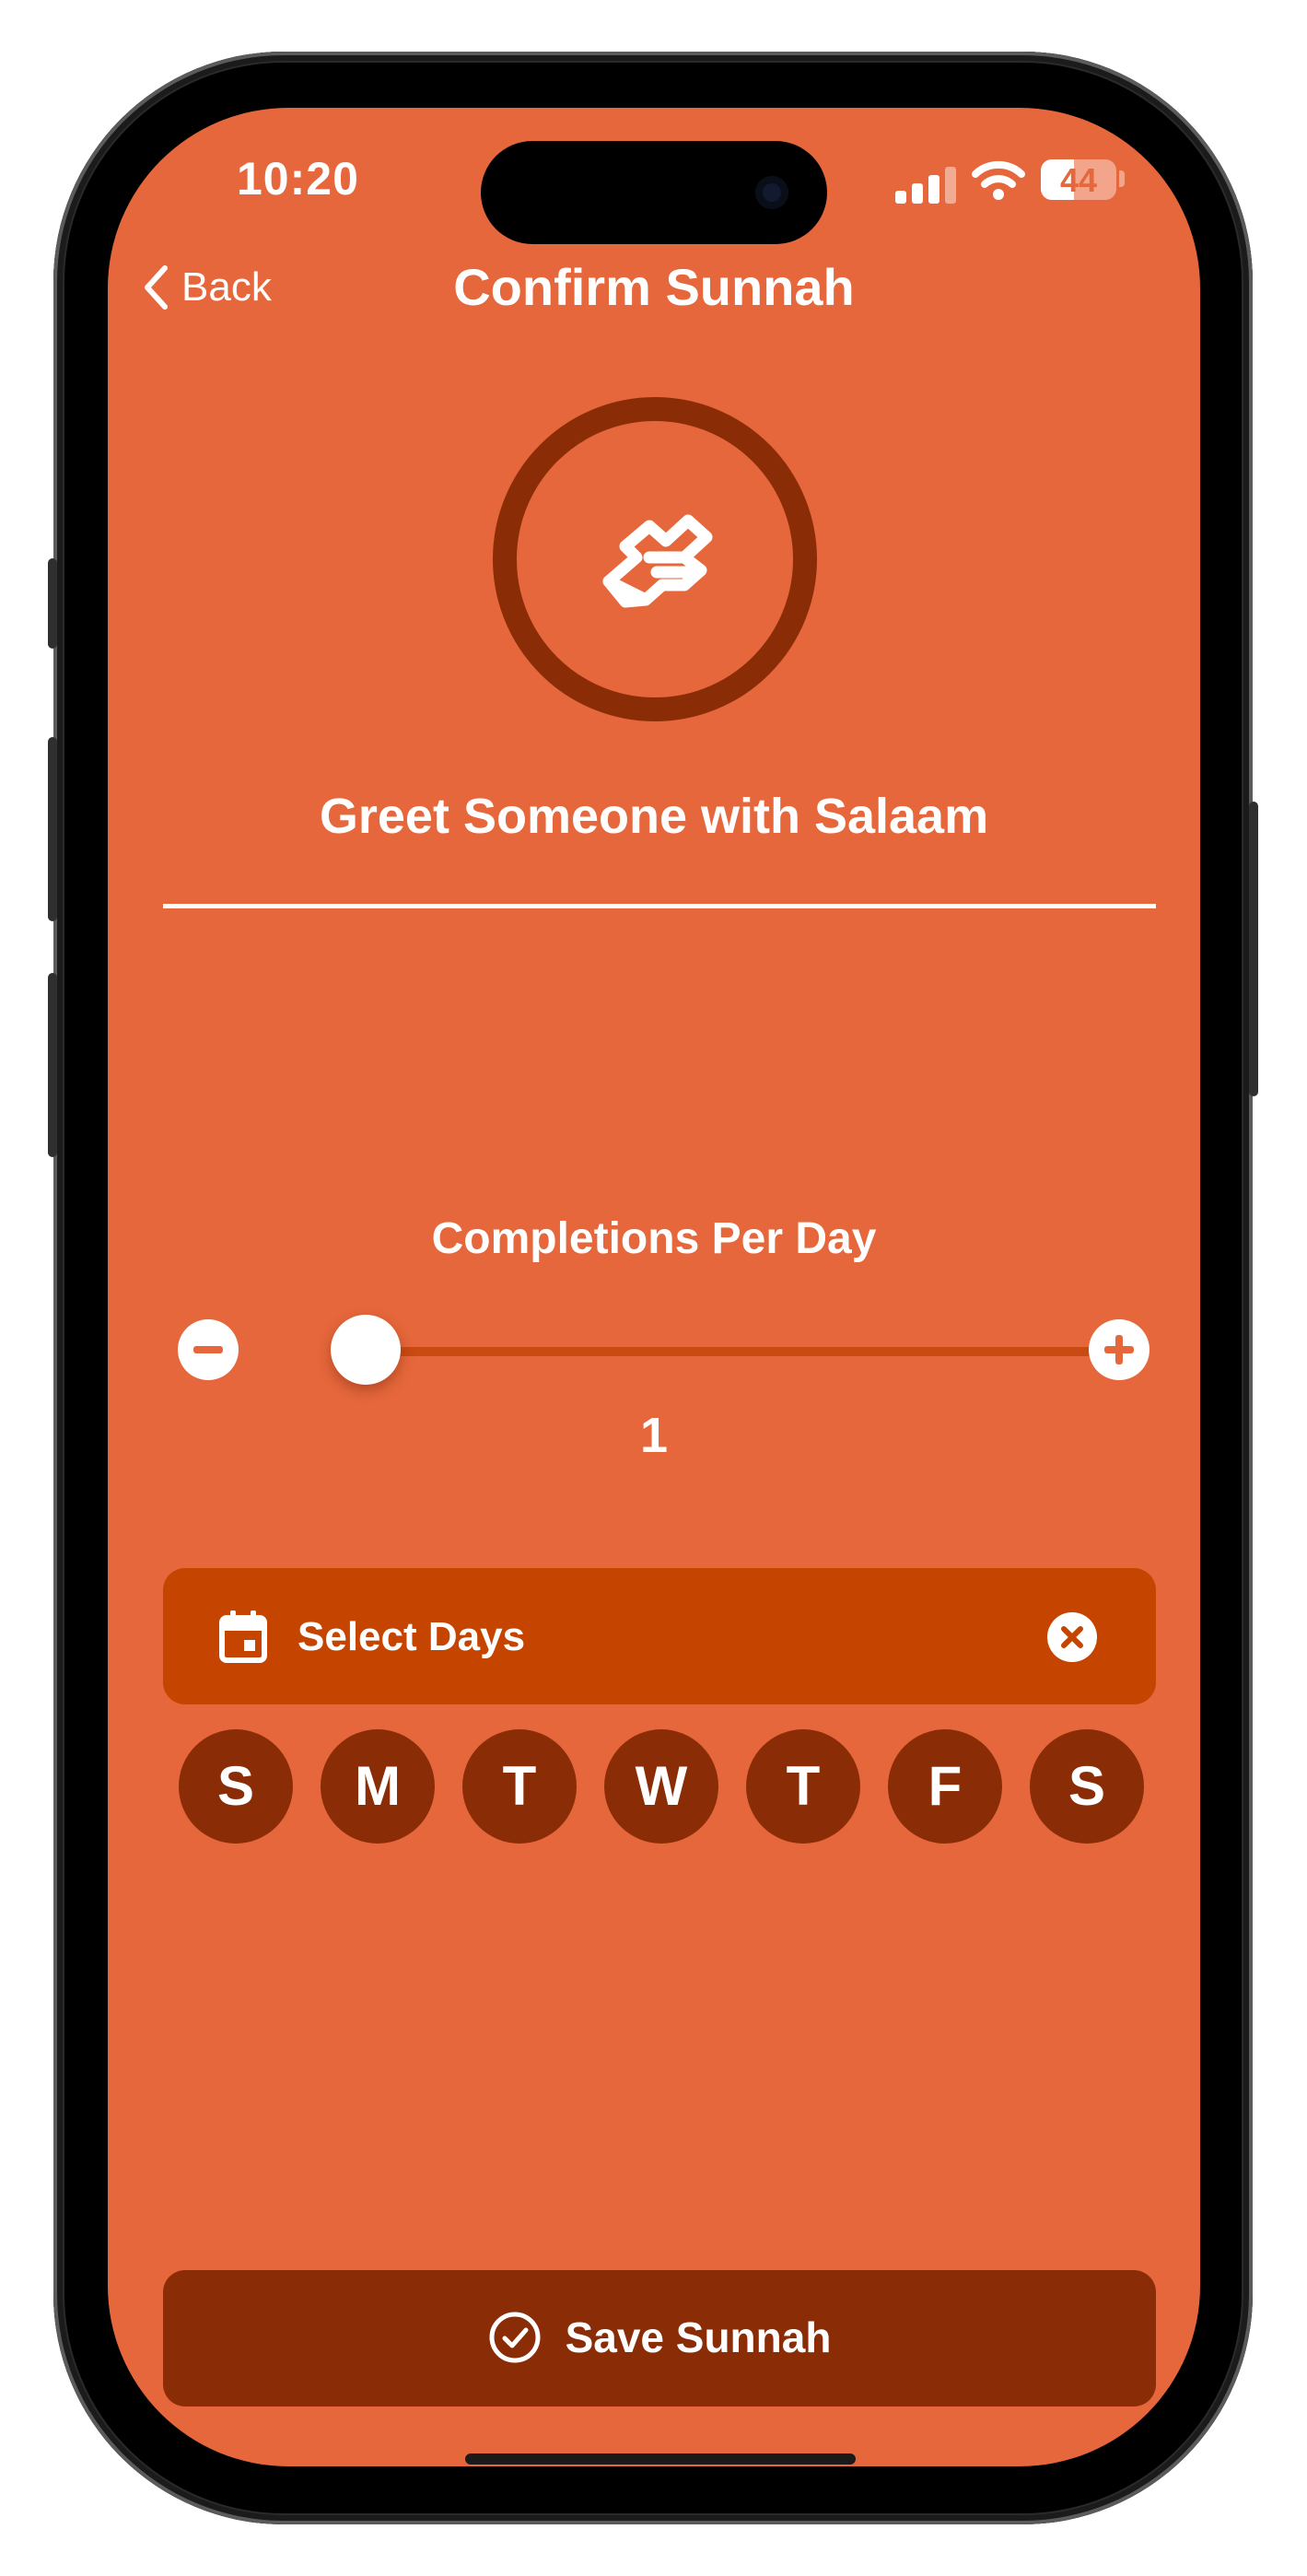 This screenshot has height=2576, width=1307. What do you see at coordinates (515, 2337) in the screenshot?
I see `check-circle-icon` at bounding box center [515, 2337].